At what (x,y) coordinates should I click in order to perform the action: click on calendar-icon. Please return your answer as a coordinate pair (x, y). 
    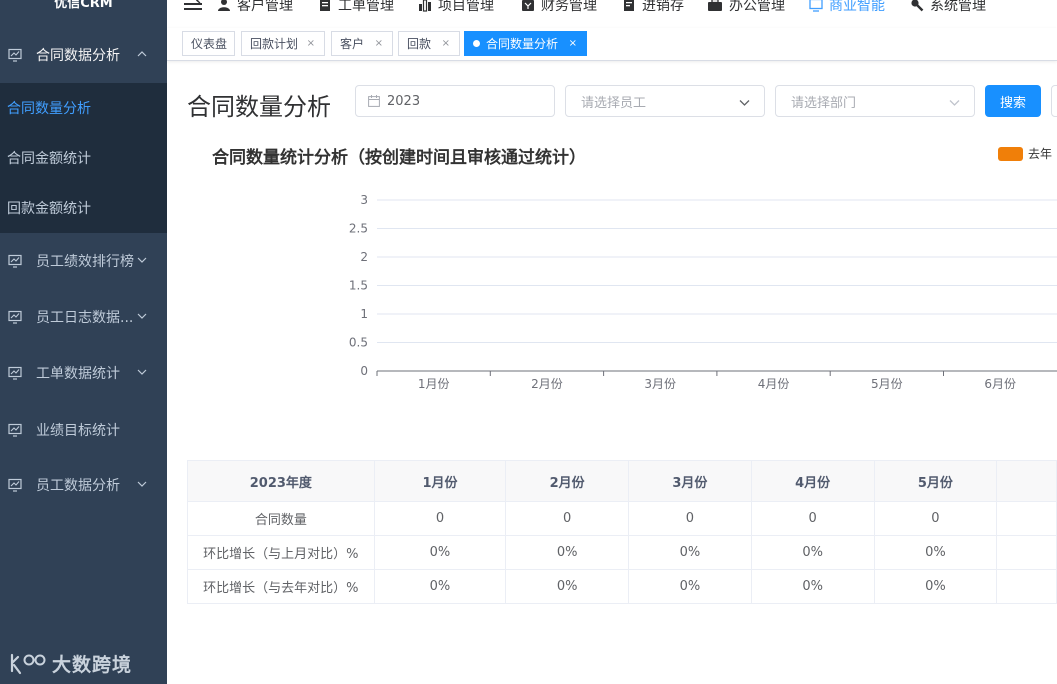
    Looking at the image, I should click on (374, 101).